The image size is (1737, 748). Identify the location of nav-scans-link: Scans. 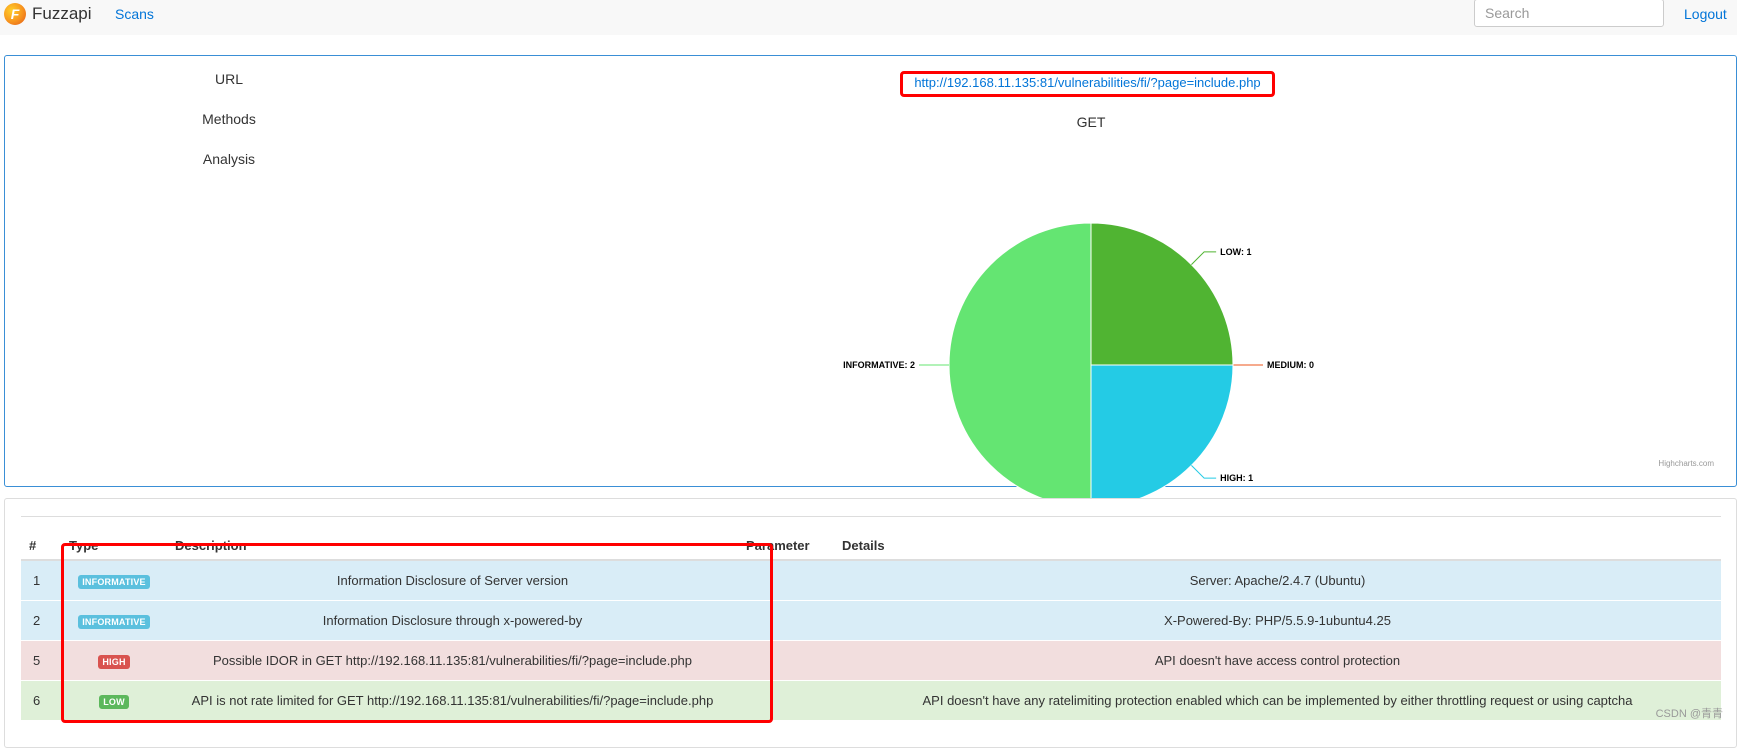
(134, 14).